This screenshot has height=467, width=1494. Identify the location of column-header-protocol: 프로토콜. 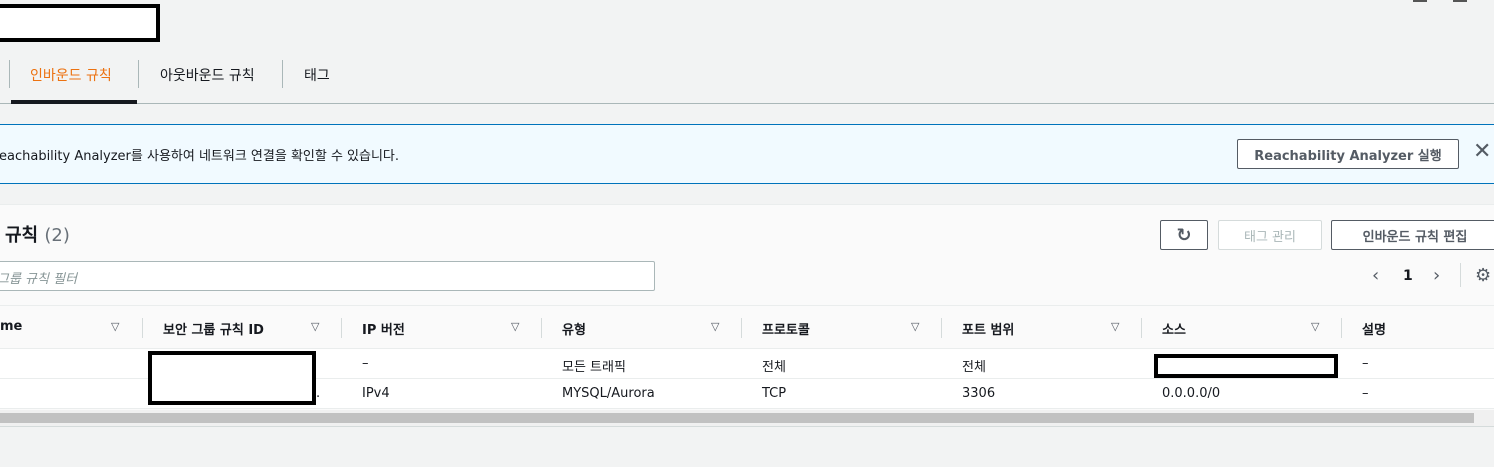
(786, 328).